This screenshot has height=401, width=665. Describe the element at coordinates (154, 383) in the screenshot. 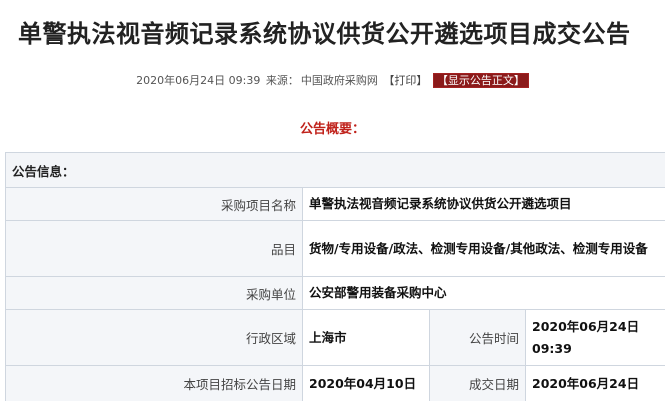

I see `tender-date-label: 本项目招标公告日期` at that location.